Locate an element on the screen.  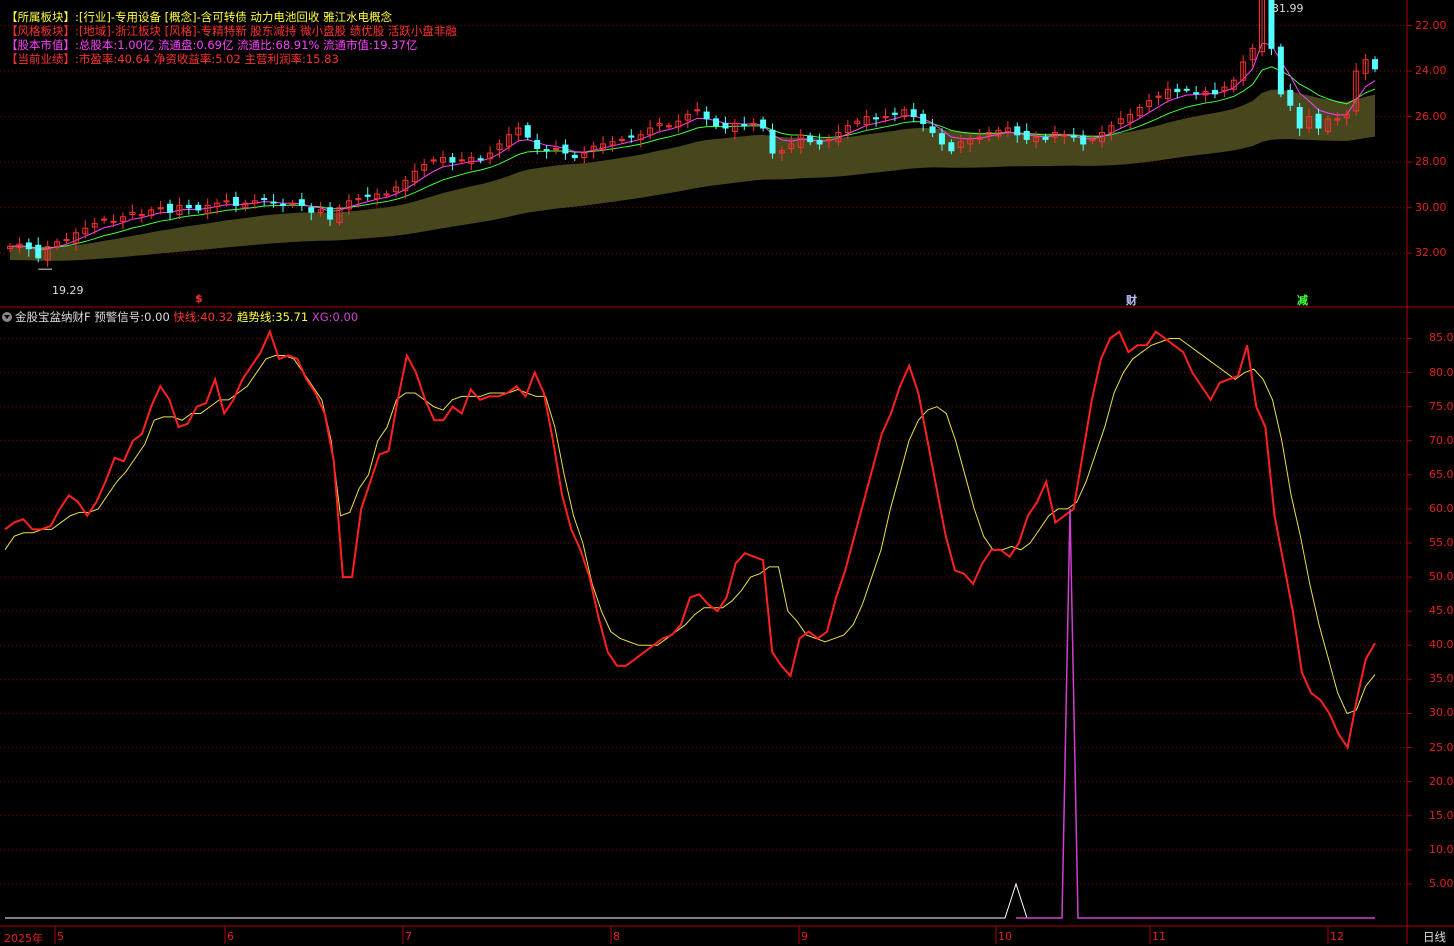
date-label: 8 is located at coordinates (616, 936).